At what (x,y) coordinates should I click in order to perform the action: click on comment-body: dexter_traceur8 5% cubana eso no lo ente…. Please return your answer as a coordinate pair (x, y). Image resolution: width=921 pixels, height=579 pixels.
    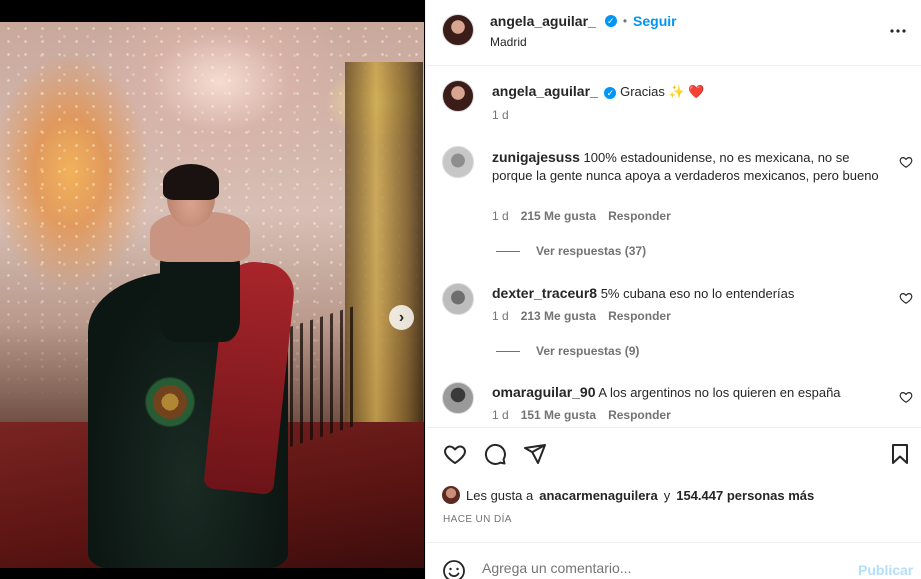
    Looking at the image, I should click on (687, 293).